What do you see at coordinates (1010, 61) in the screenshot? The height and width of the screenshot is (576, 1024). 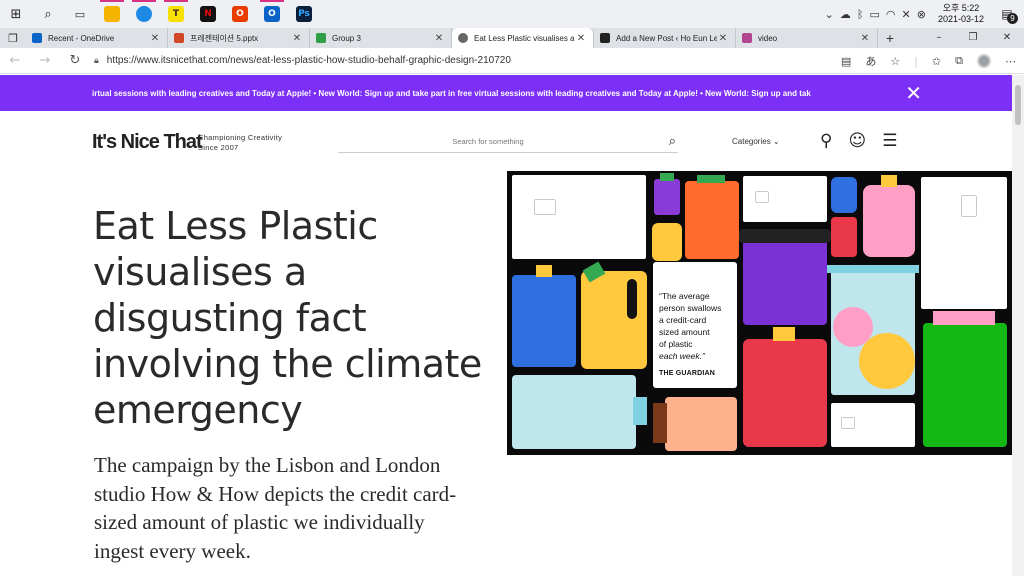 I see `more-menu-icon: ⋯` at bounding box center [1010, 61].